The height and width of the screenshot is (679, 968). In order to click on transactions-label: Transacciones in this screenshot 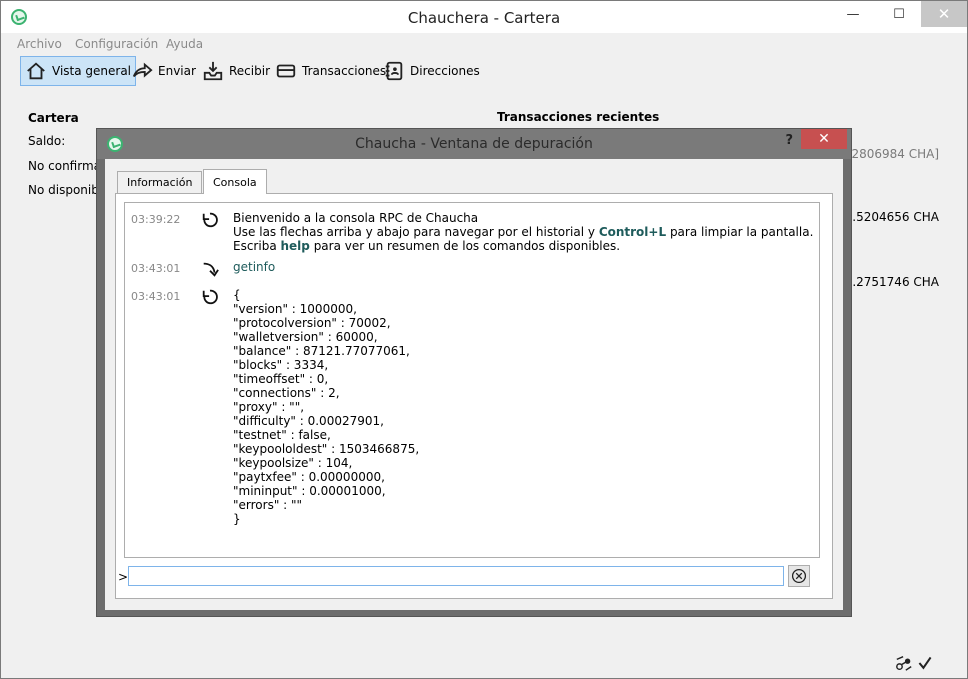, I will do `click(344, 71)`.